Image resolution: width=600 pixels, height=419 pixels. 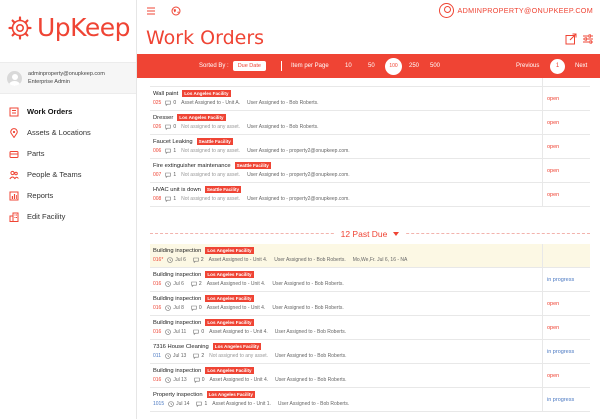 I want to click on work-order-title: Wall paint, so click(x=166, y=93).